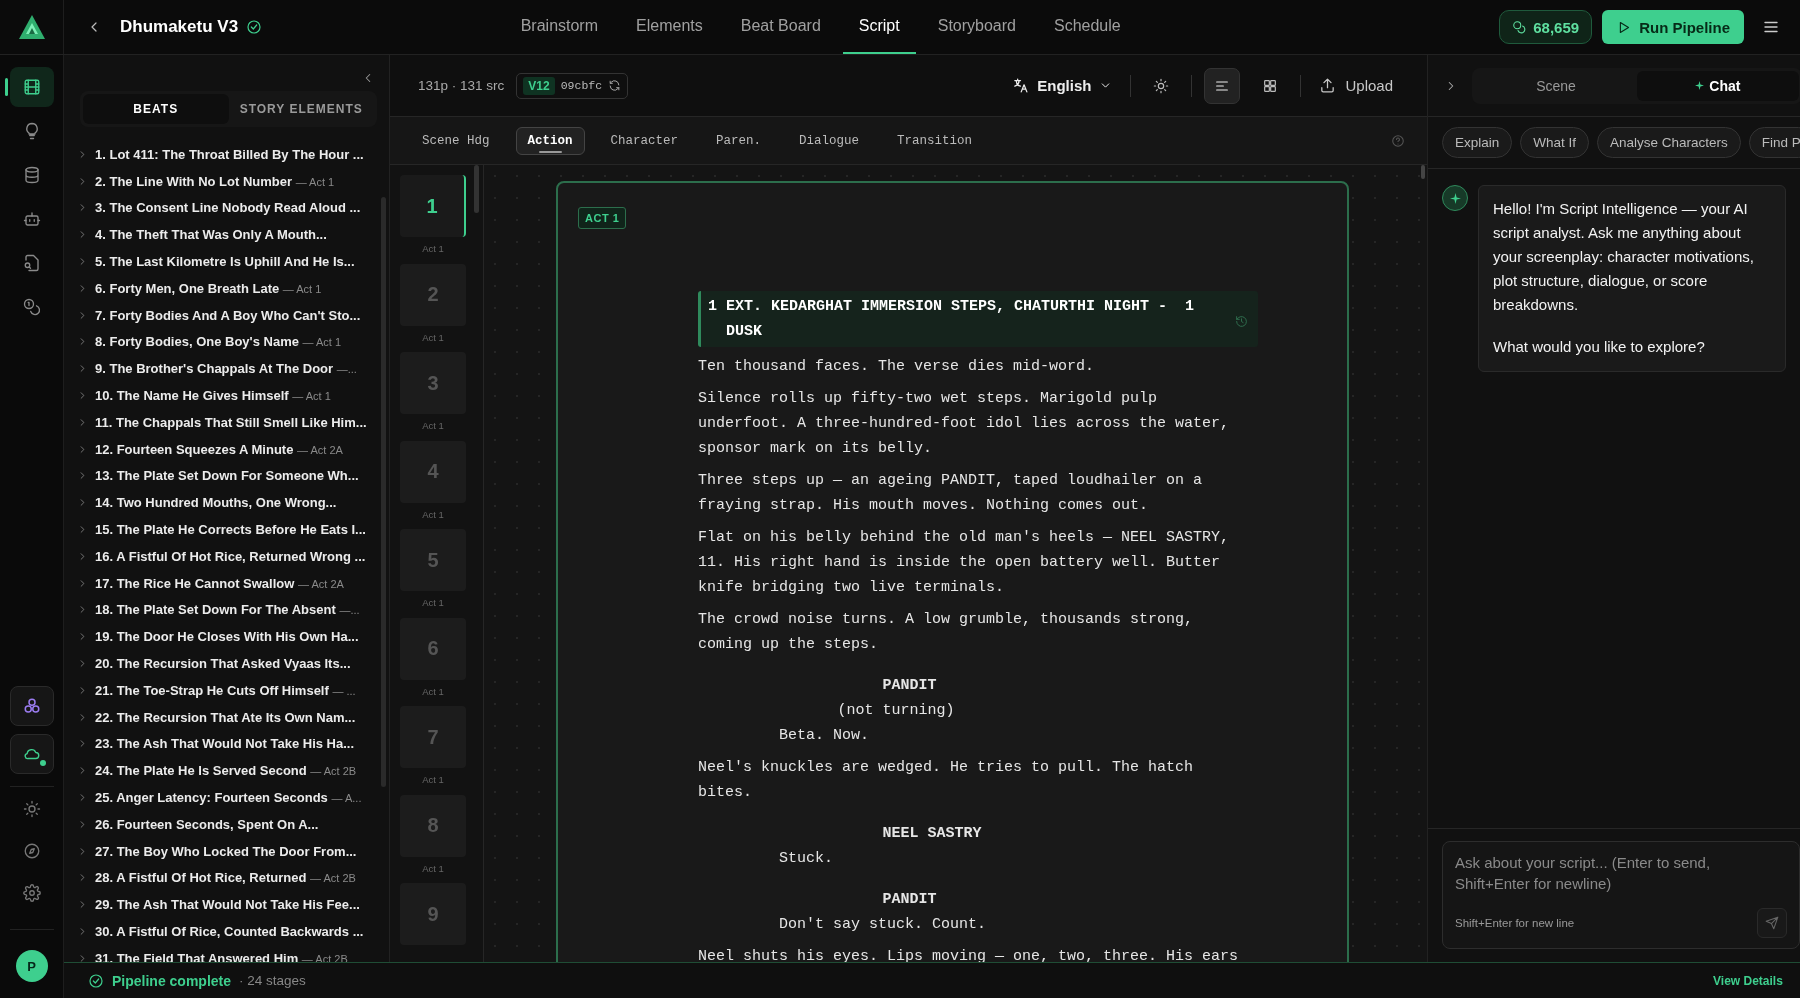  I want to click on parenthetical: (not turning), so click(896, 711).